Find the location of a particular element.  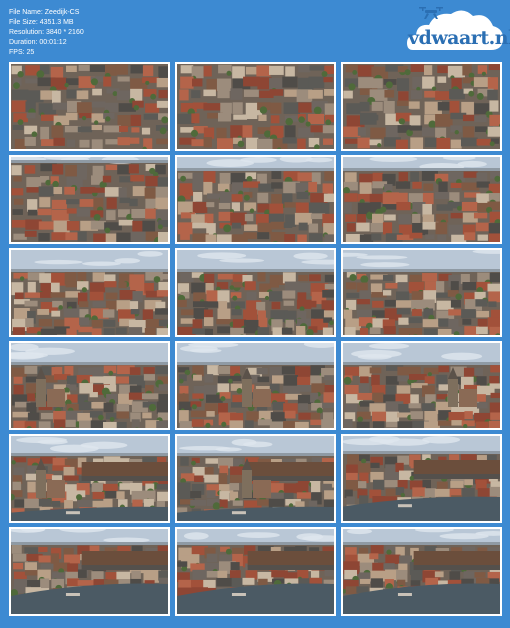

file-name-line: File Name: Zeedijk-CS is located at coordinates (44, 12).